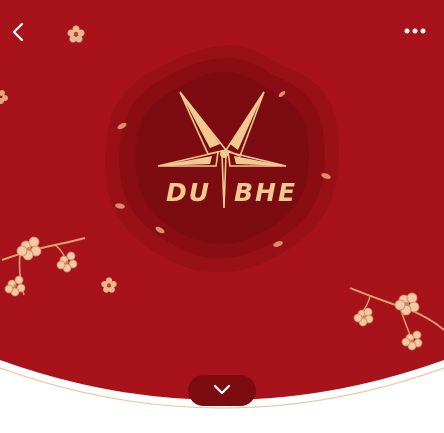 The height and width of the screenshot is (433, 444). I want to click on more-horizontal-icon, so click(415, 31).